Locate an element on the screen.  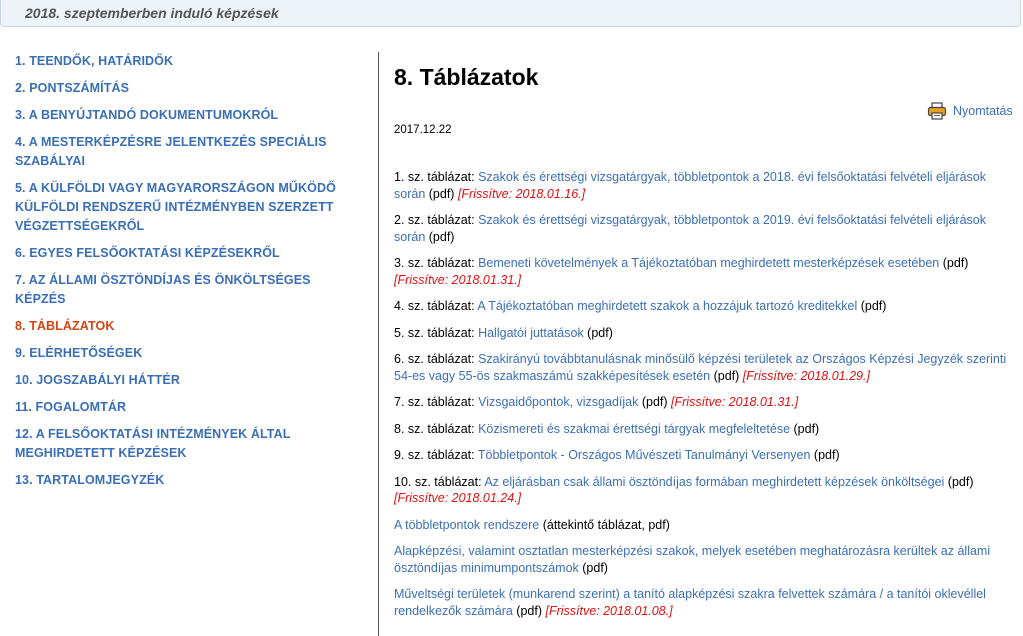
sidebar-item-tartalomjegyzek: 13. TARTALOMJEGYZÉK is located at coordinates (187, 480).